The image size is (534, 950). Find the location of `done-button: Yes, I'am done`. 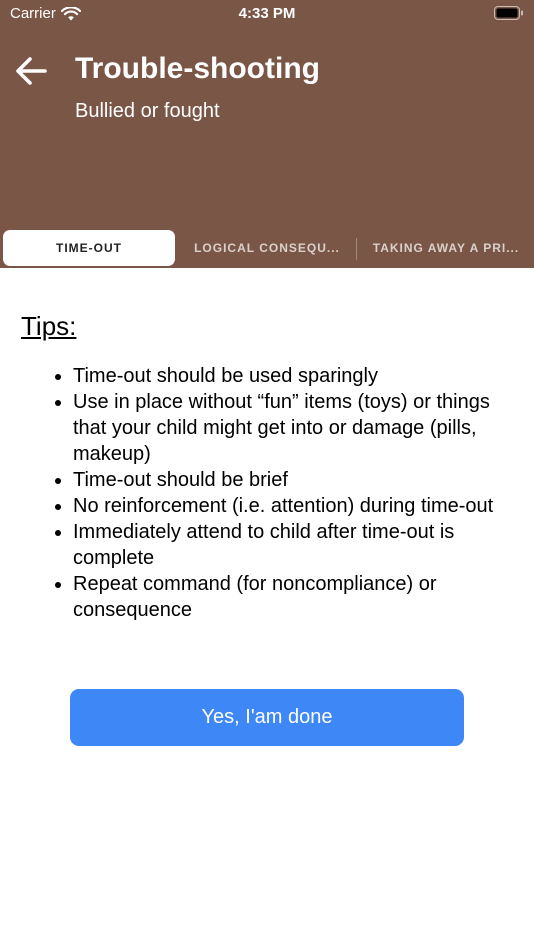

done-button: Yes, I'am done is located at coordinates (267, 717).